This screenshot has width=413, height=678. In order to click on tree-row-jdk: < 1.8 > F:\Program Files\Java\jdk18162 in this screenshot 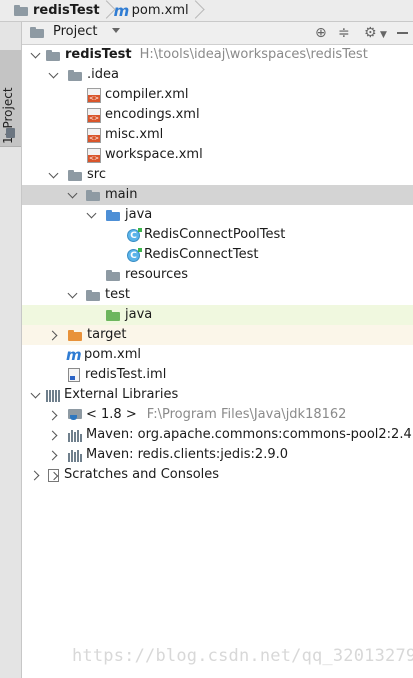, I will do `click(217, 415)`.